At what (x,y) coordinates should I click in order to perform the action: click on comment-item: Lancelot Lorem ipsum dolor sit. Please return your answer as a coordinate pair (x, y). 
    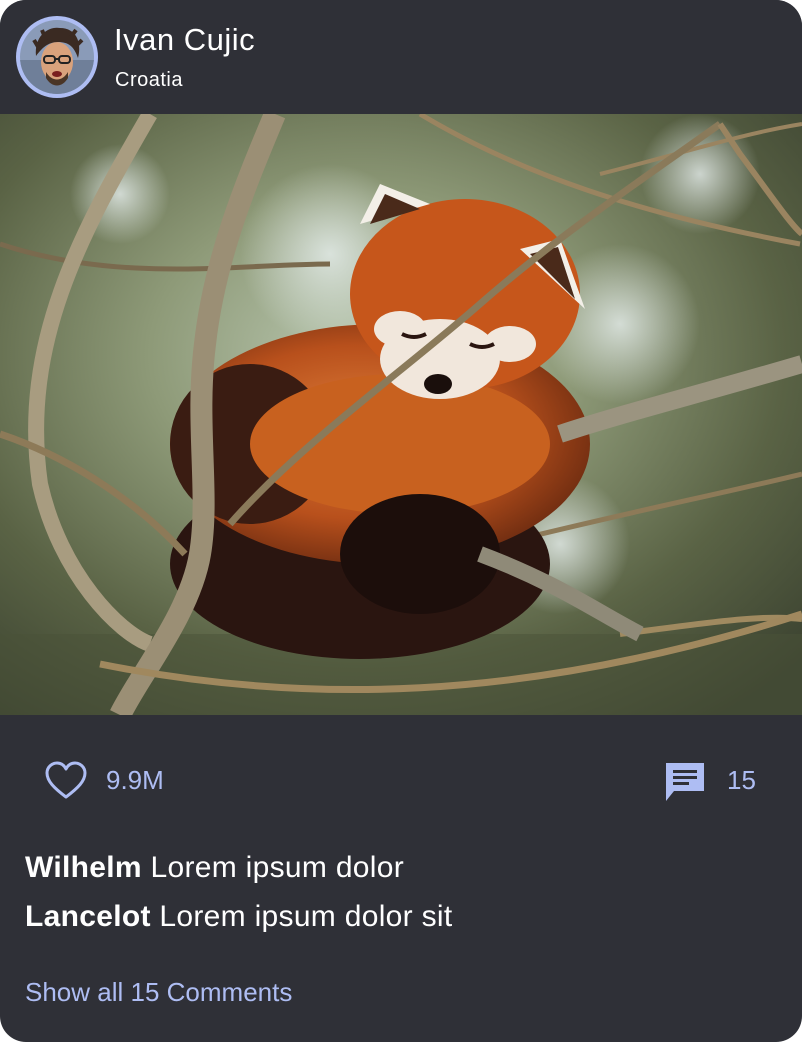
    Looking at the image, I should click on (238, 917).